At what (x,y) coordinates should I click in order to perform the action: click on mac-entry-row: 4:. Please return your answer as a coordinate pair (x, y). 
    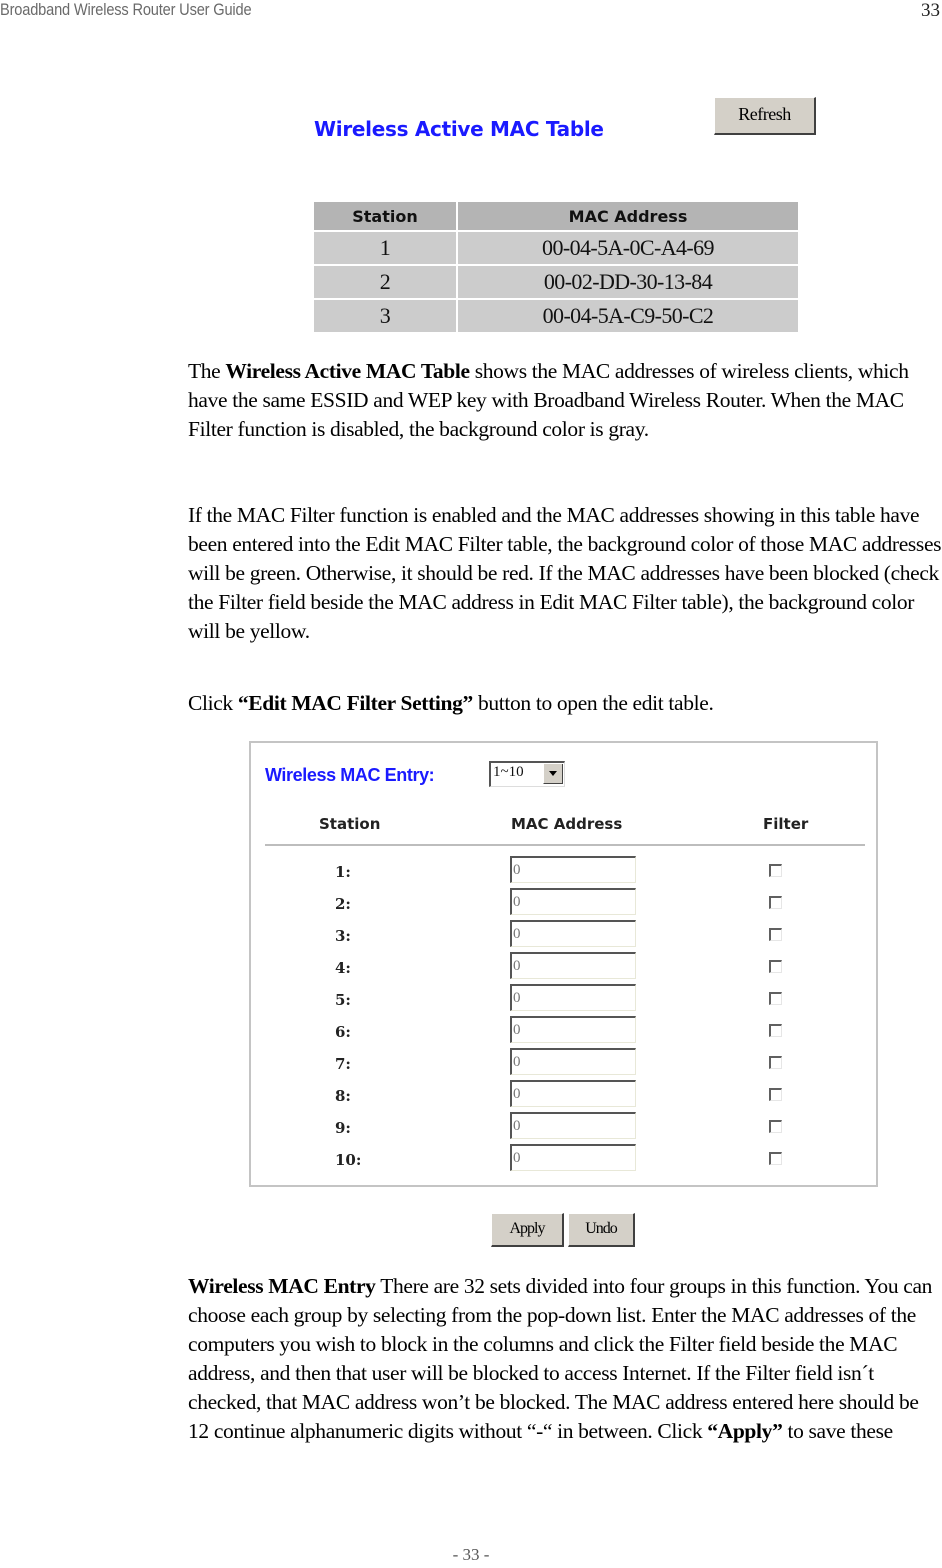
    Looking at the image, I should click on (563, 968).